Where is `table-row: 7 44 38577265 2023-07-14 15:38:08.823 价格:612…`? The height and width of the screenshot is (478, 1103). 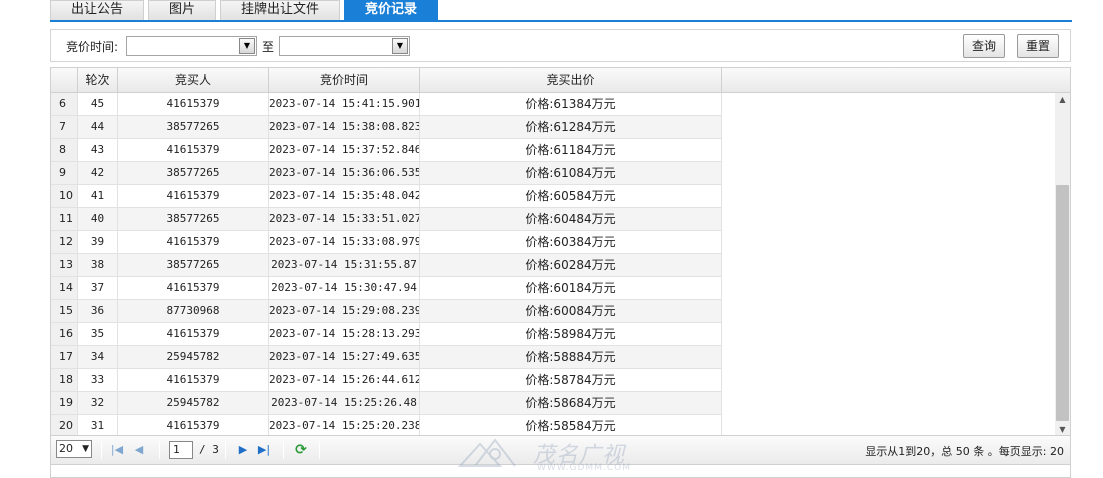
table-row: 7 44 38577265 2023-07-14 15:38:08.823 价格:612… is located at coordinates (386, 127).